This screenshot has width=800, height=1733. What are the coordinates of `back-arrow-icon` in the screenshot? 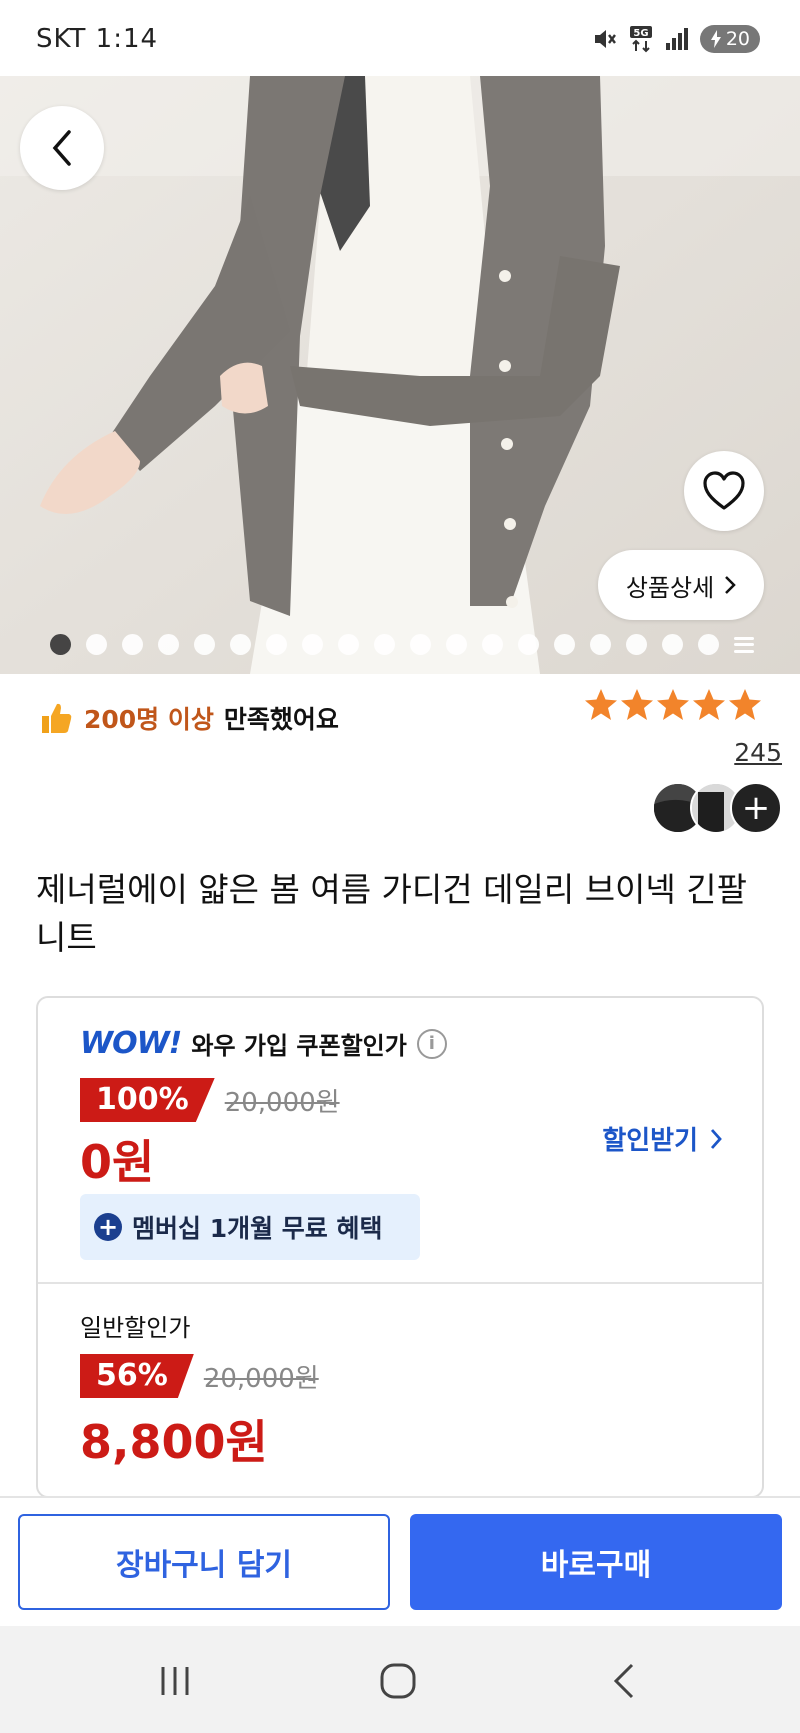 It's located at (623, 1681).